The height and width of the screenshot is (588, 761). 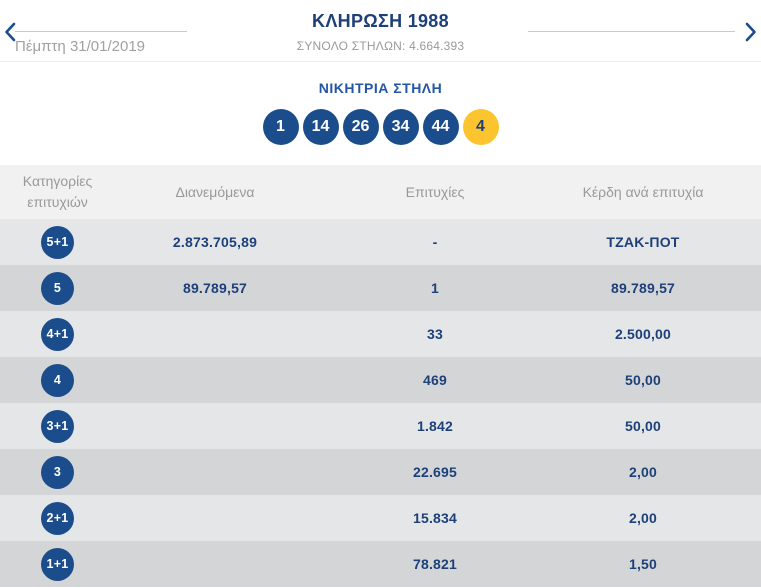 I want to click on column-header-winners: Επιτυχίες, so click(x=435, y=191).